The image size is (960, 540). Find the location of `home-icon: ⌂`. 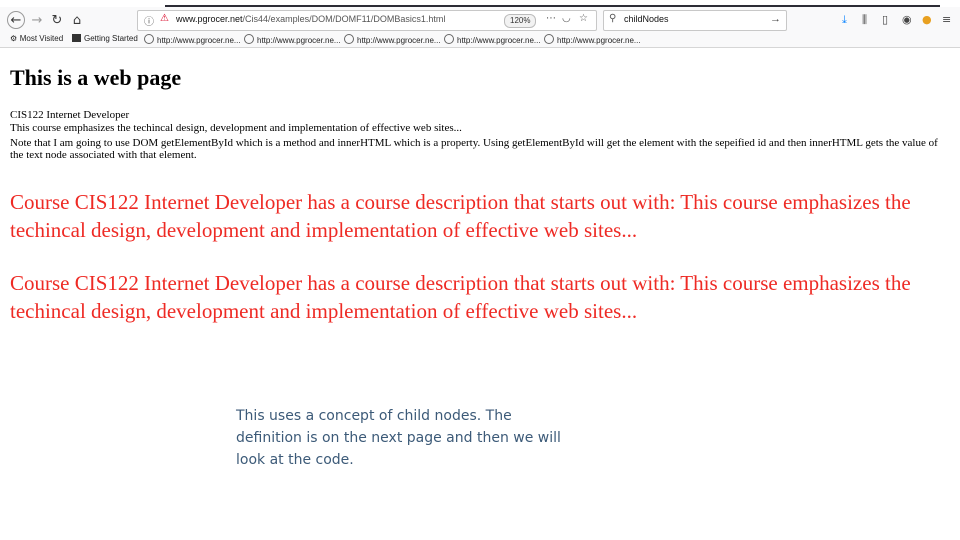

home-icon: ⌂ is located at coordinates (77, 20).